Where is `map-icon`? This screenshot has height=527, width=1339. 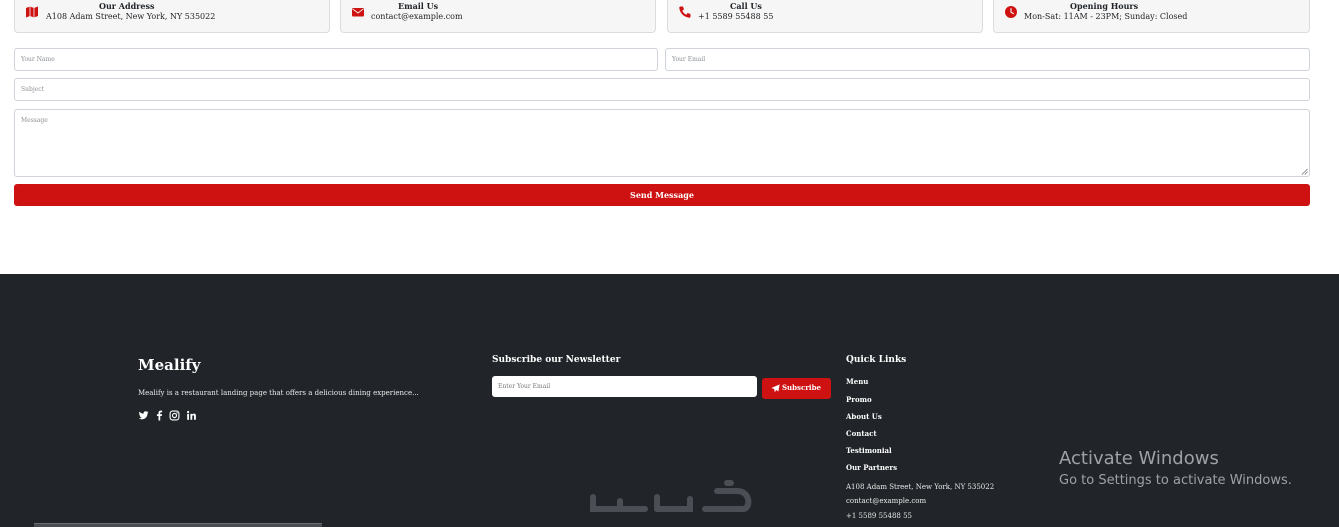
map-icon is located at coordinates (32, 12).